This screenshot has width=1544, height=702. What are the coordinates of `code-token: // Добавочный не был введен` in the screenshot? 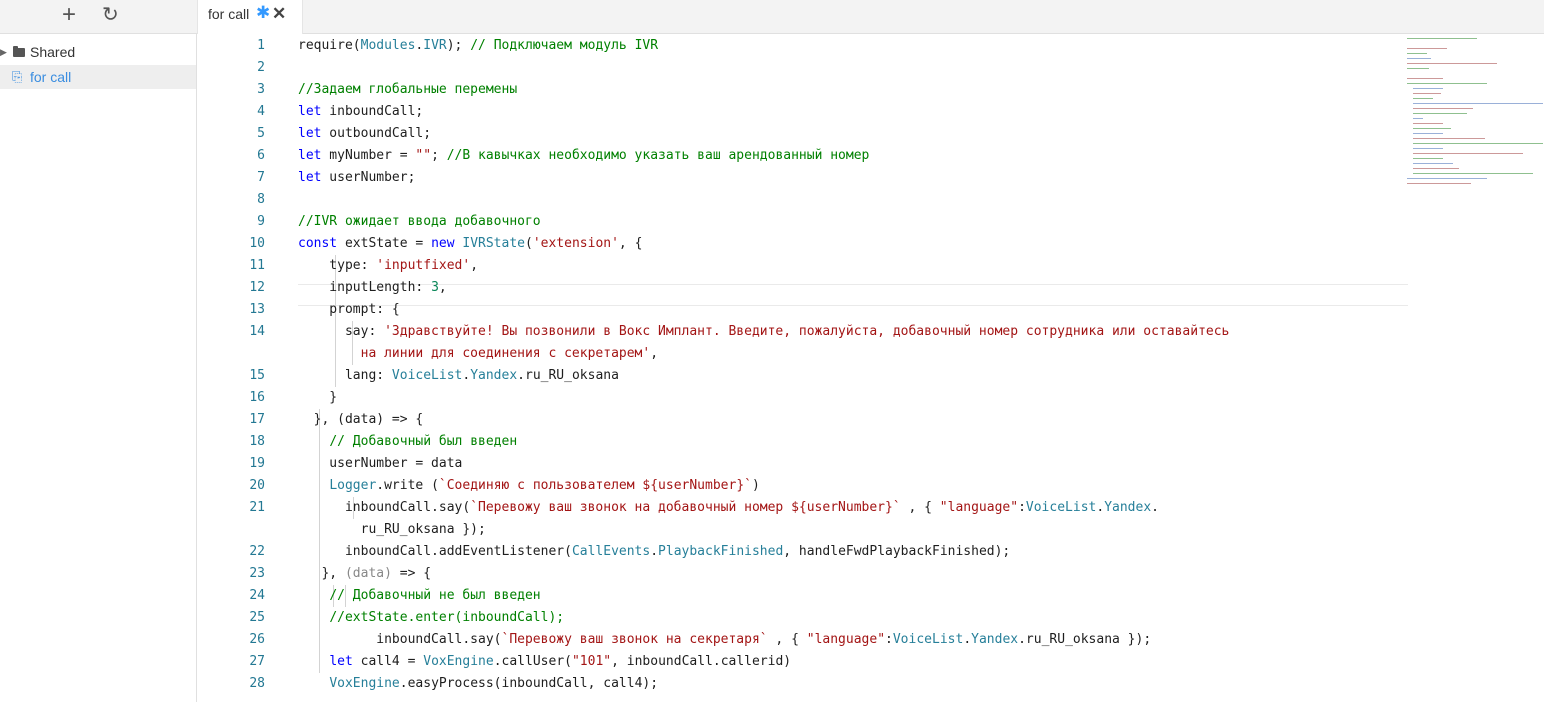 It's located at (435, 595).